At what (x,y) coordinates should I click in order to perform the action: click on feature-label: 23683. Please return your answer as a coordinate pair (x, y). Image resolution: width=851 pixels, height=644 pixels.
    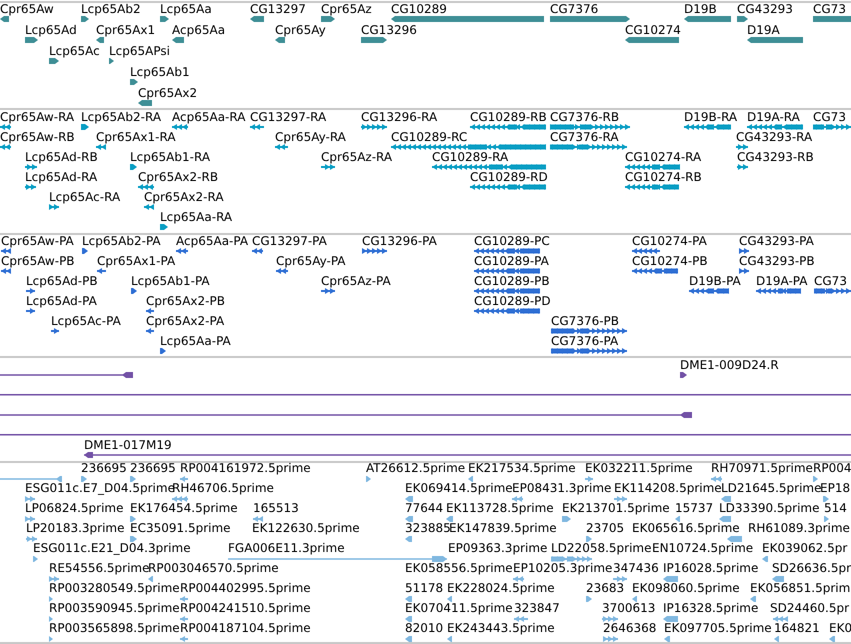
    Looking at the image, I should click on (605, 588).